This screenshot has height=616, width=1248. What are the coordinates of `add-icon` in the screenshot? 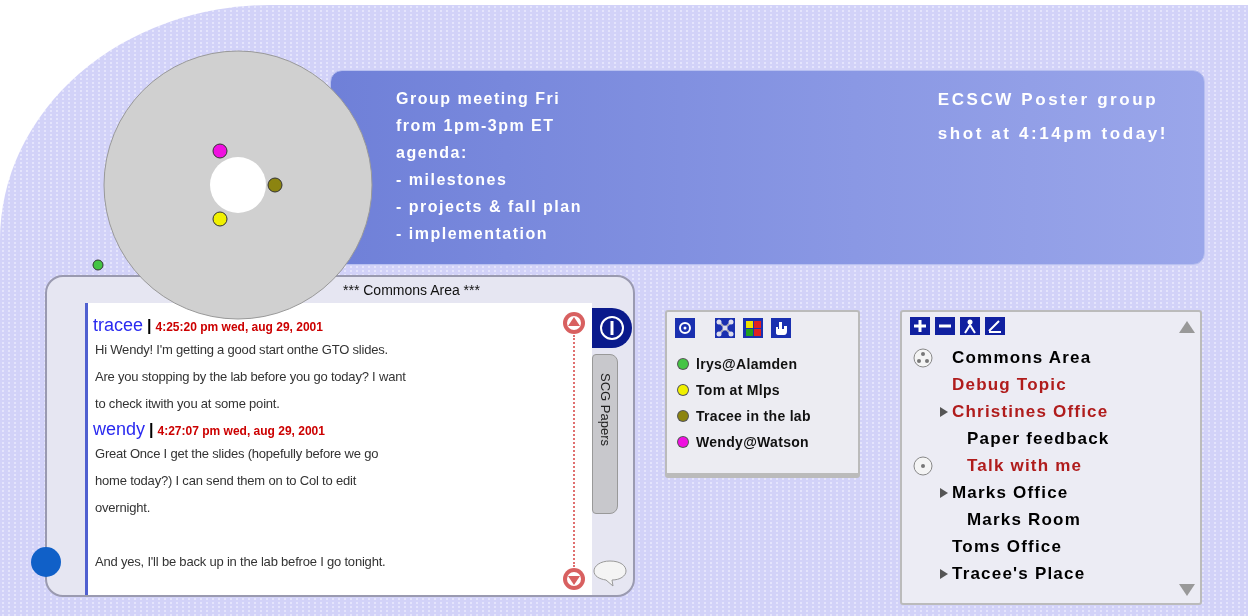 It's located at (920, 326).